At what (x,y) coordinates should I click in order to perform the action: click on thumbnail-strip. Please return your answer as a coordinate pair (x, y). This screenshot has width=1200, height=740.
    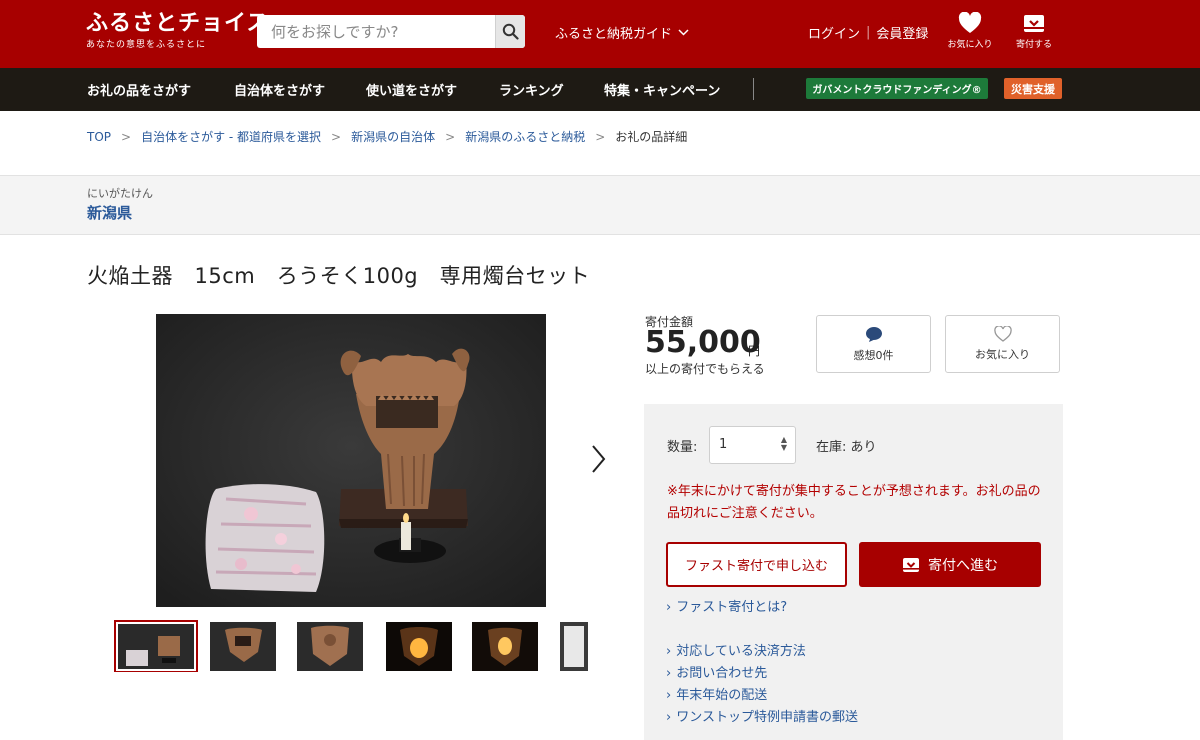
    Looking at the image, I should click on (351, 646).